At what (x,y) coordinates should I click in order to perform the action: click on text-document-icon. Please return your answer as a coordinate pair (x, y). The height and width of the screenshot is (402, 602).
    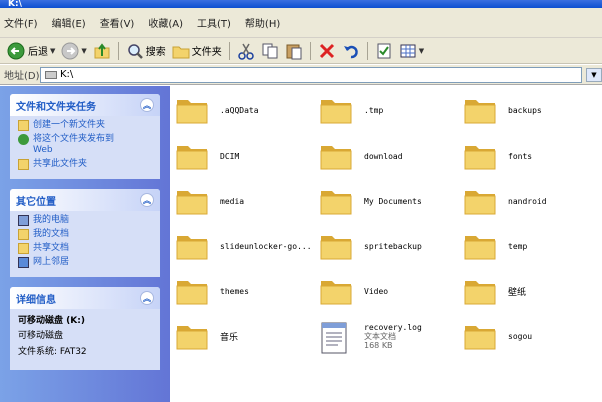
    Looking at the image, I should click on (336, 338).